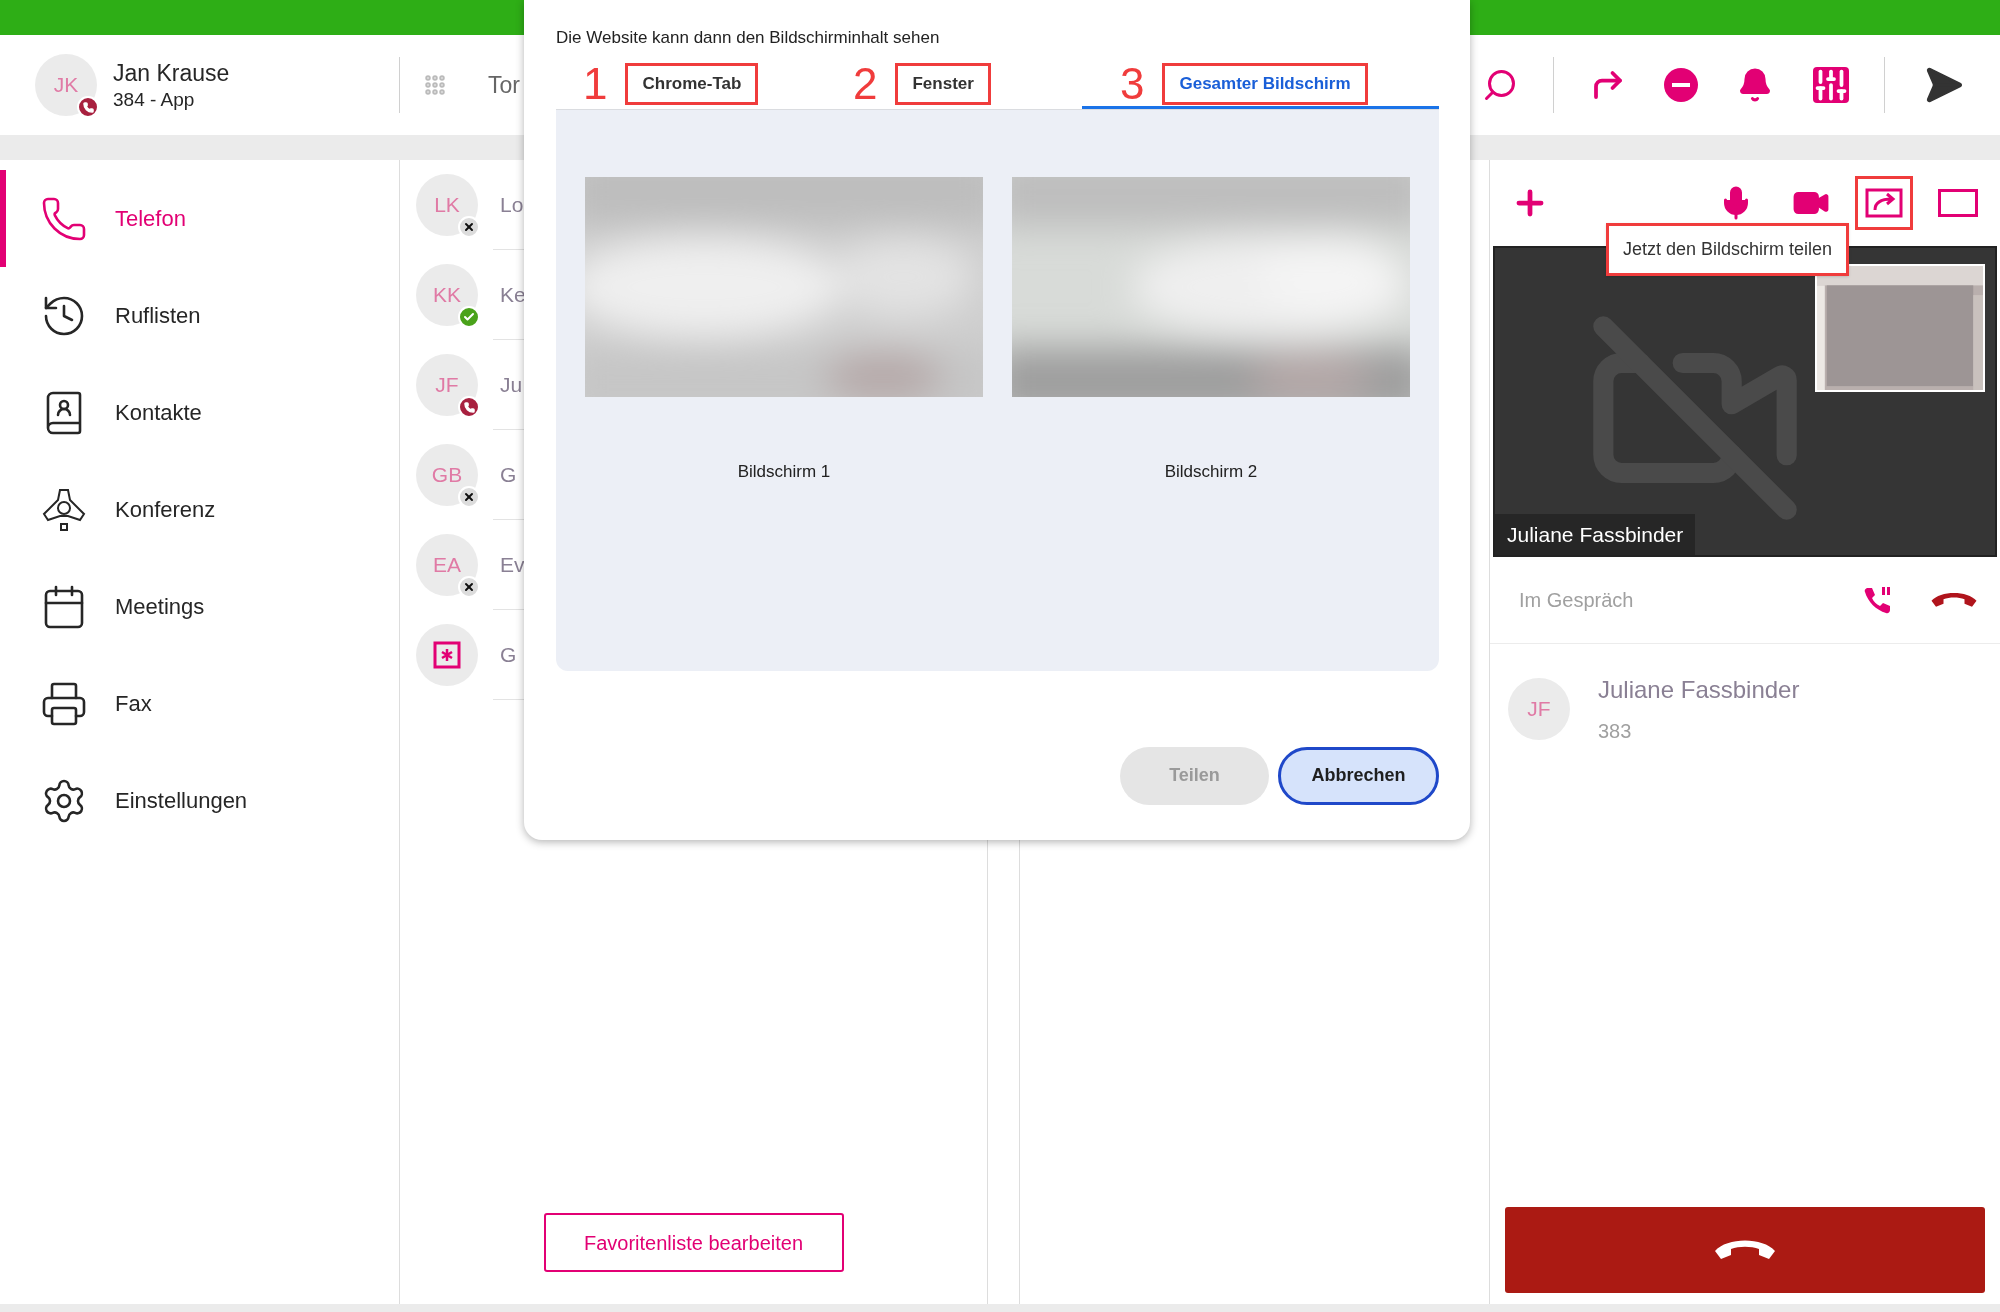 This screenshot has width=2000, height=1312. Describe the element at coordinates (171, 73) in the screenshot. I see `user-name: Jan Krause` at that location.